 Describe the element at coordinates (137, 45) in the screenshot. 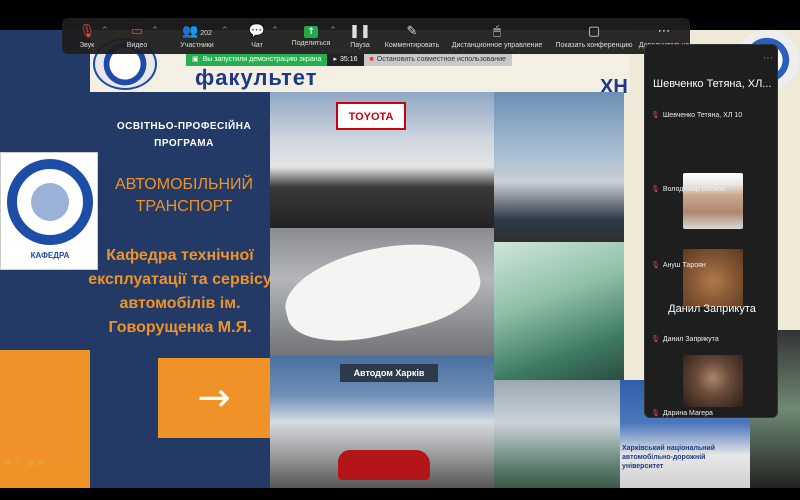

I see `video-label: Видео` at that location.